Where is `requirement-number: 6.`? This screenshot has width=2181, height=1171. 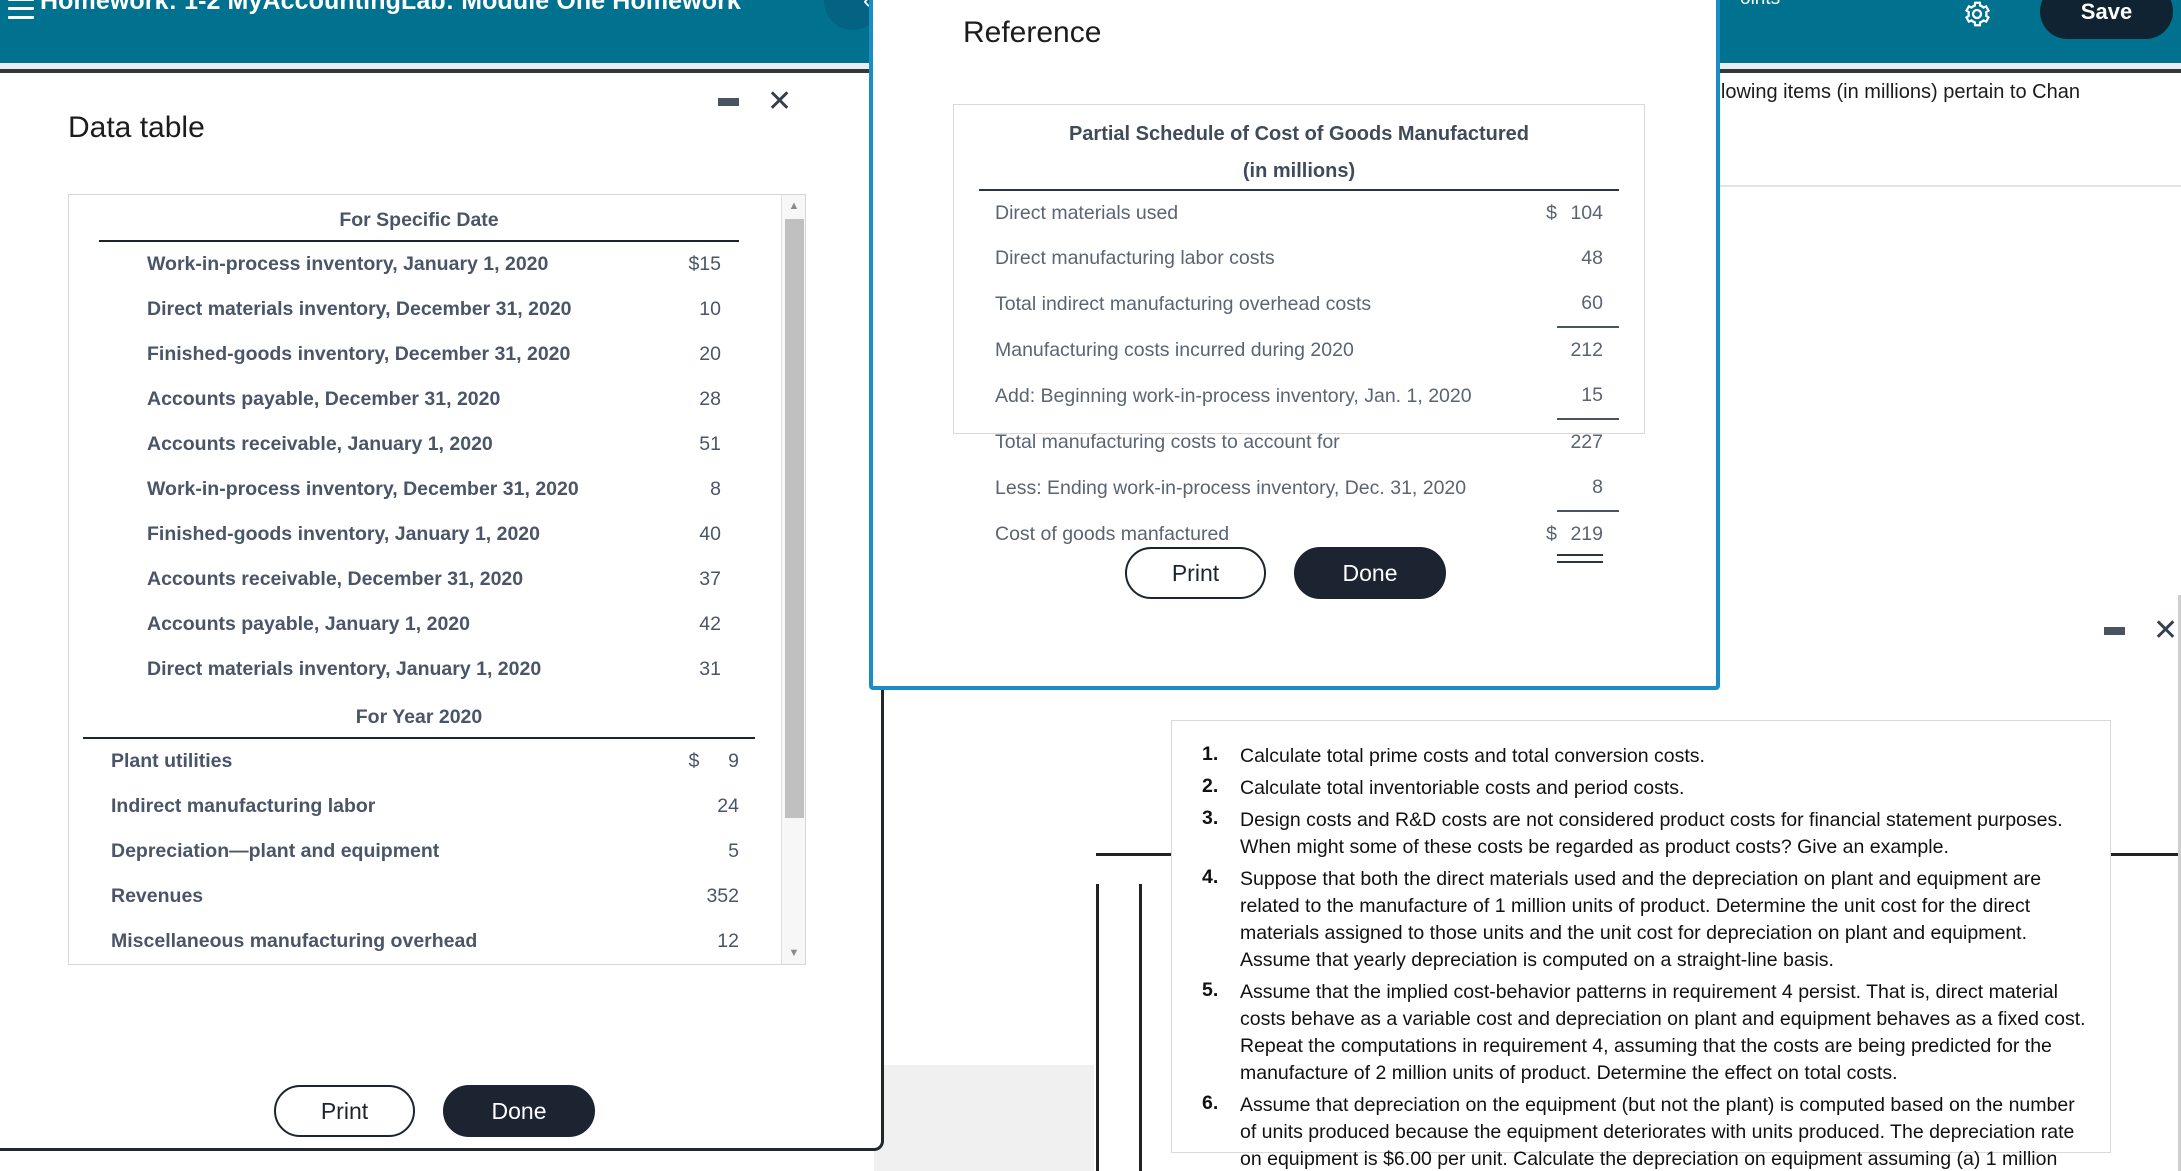 requirement-number: 6. is located at coordinates (1210, 1103).